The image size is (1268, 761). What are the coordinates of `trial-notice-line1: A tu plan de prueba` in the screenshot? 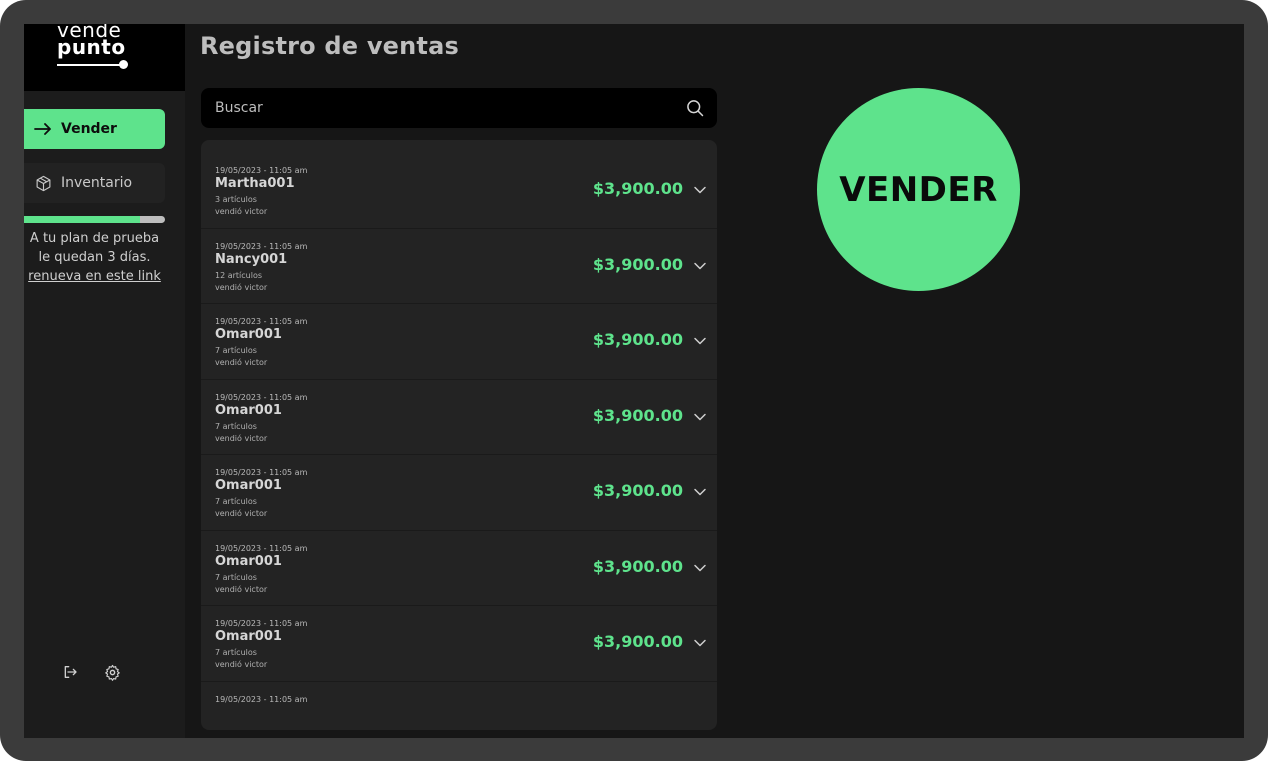 It's located at (94, 238).